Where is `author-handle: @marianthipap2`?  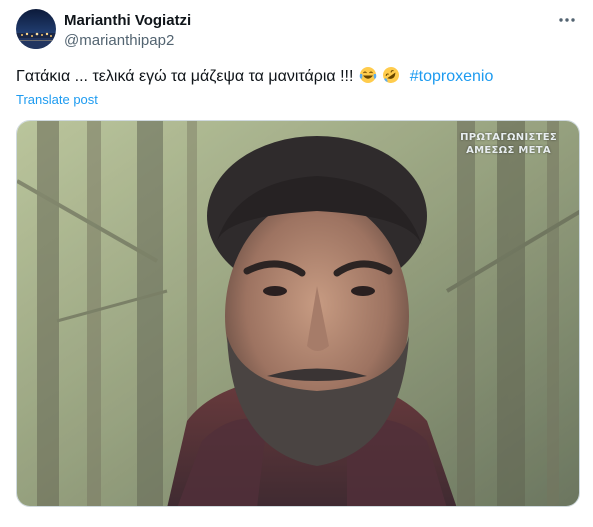
author-handle: @marianthipap2 is located at coordinates (119, 40).